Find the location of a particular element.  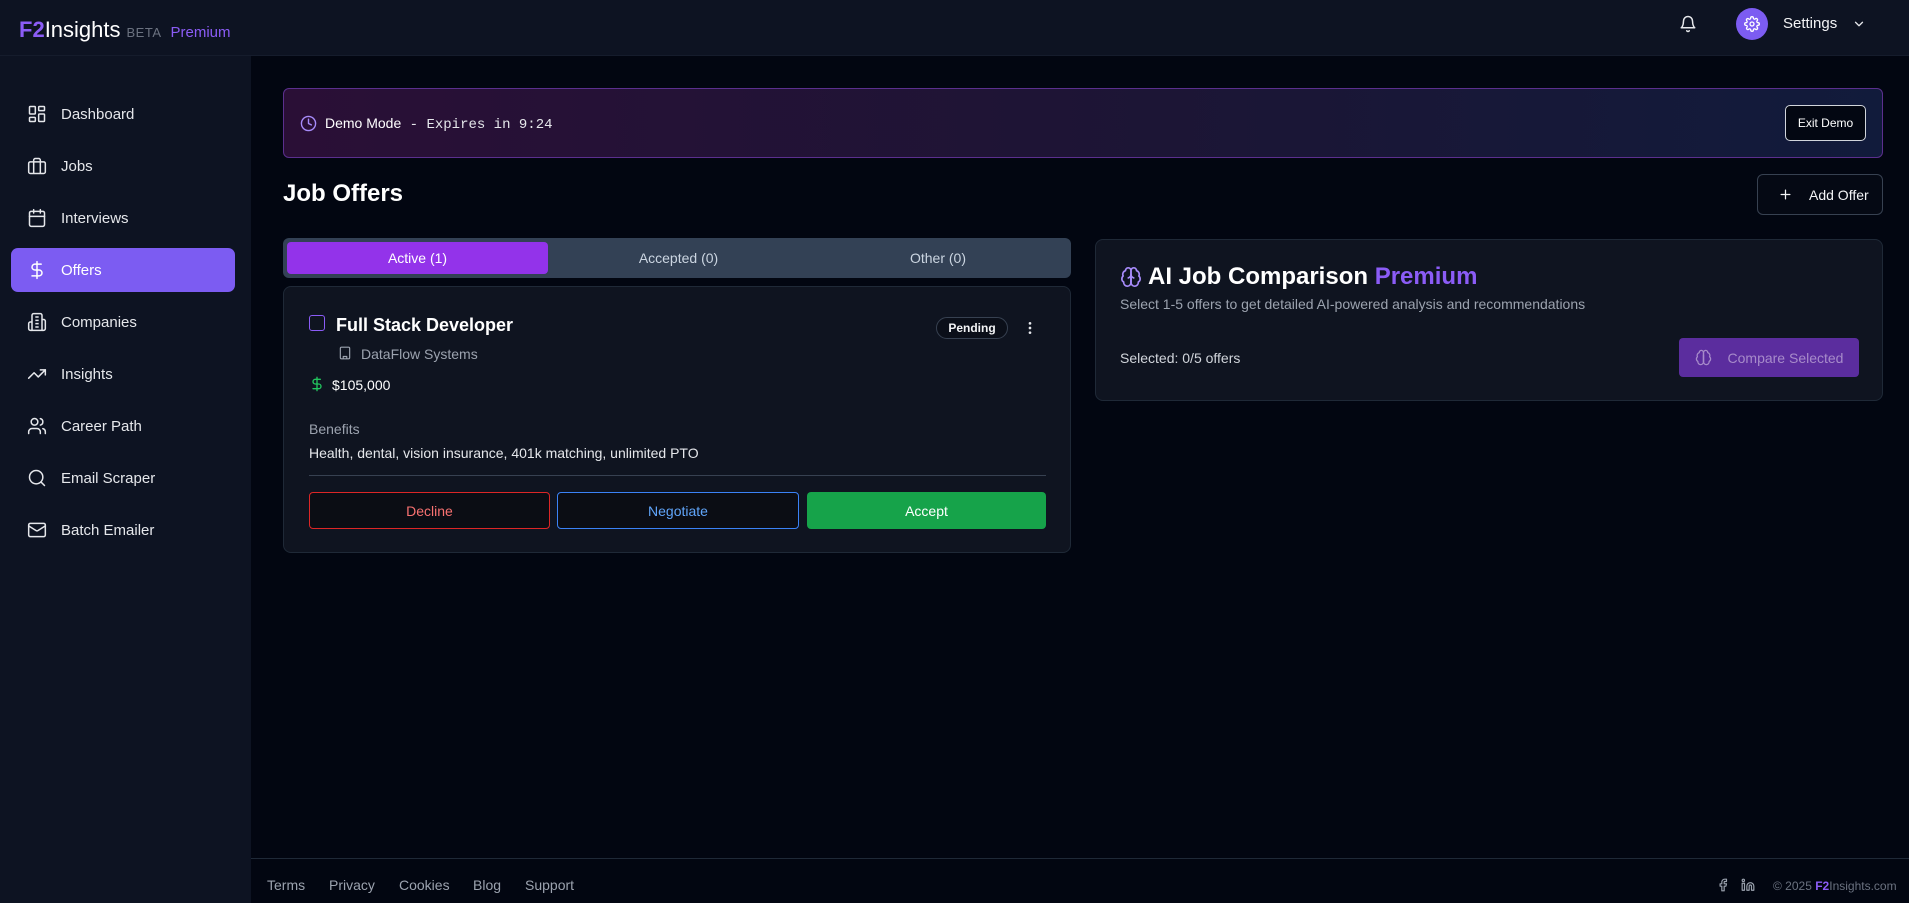

calendar-icon is located at coordinates (37, 218).